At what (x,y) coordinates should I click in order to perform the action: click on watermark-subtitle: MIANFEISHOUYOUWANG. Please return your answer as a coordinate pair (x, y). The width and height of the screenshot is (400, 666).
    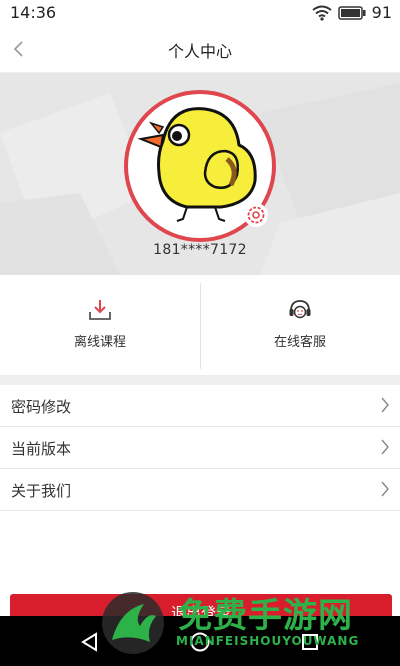
    Looking at the image, I should click on (268, 641).